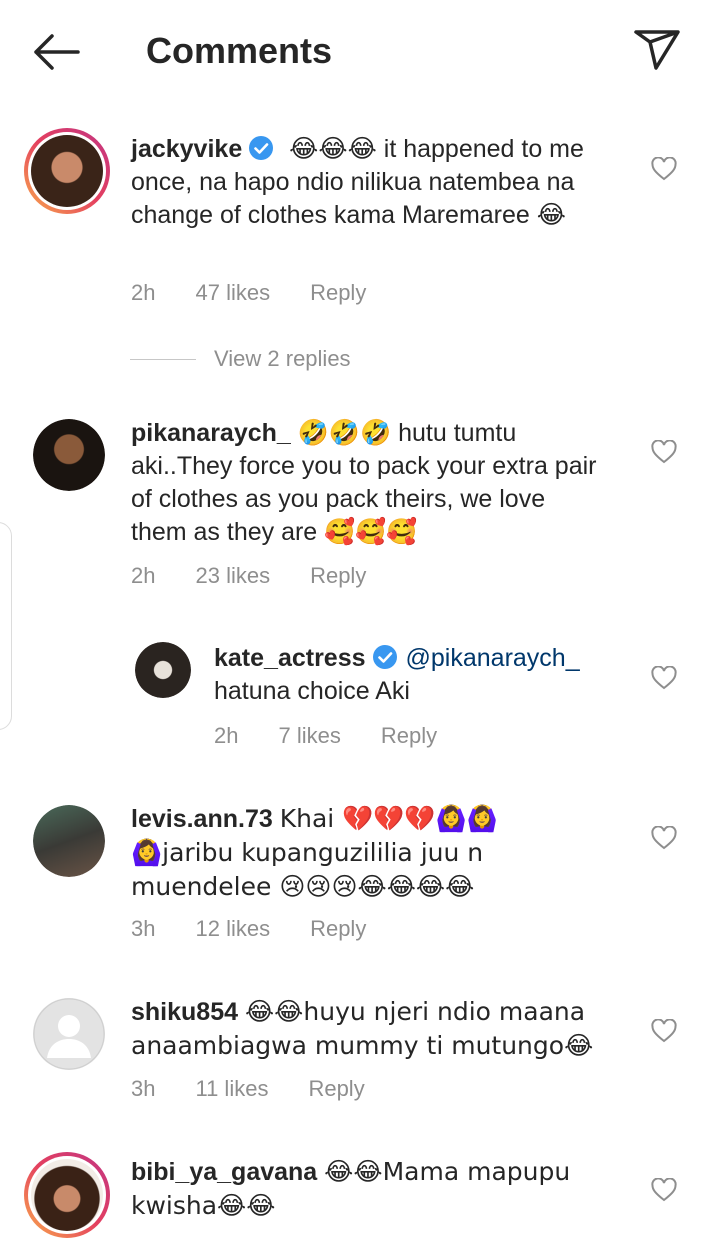 The height and width of the screenshot is (1238, 720). I want to click on comment-username: bibi_ya_gavana, so click(224, 1172).